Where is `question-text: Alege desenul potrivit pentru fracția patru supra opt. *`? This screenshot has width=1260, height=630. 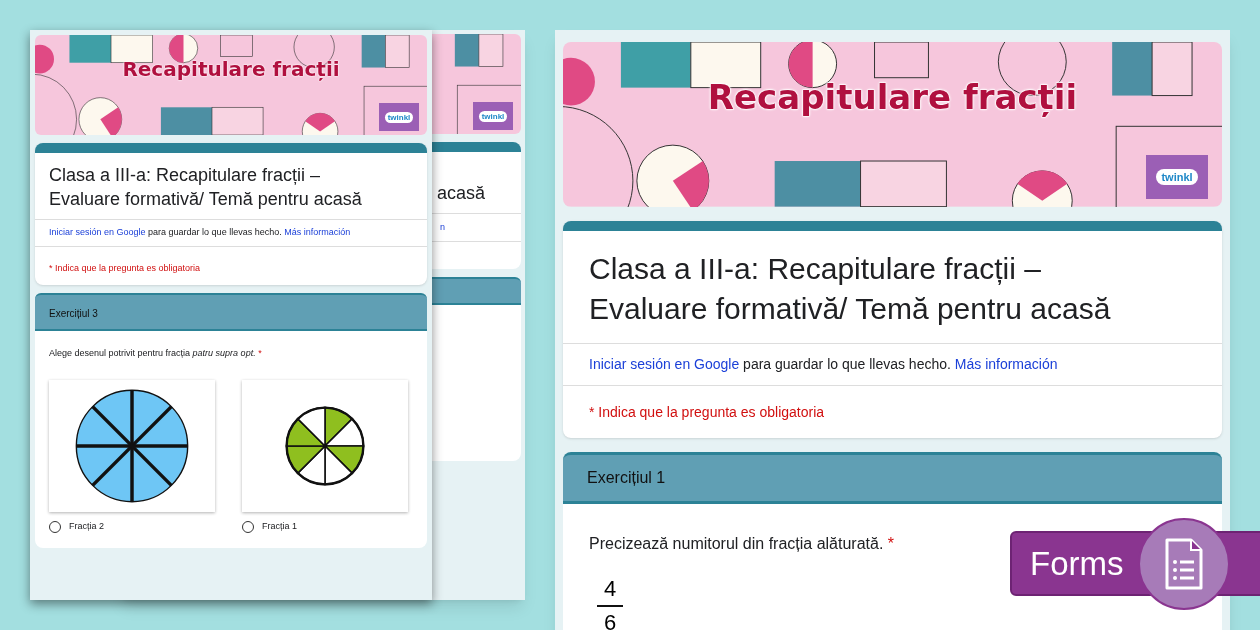 question-text: Alege desenul potrivit pentru fracția patru supra opt. * is located at coordinates (156, 353).